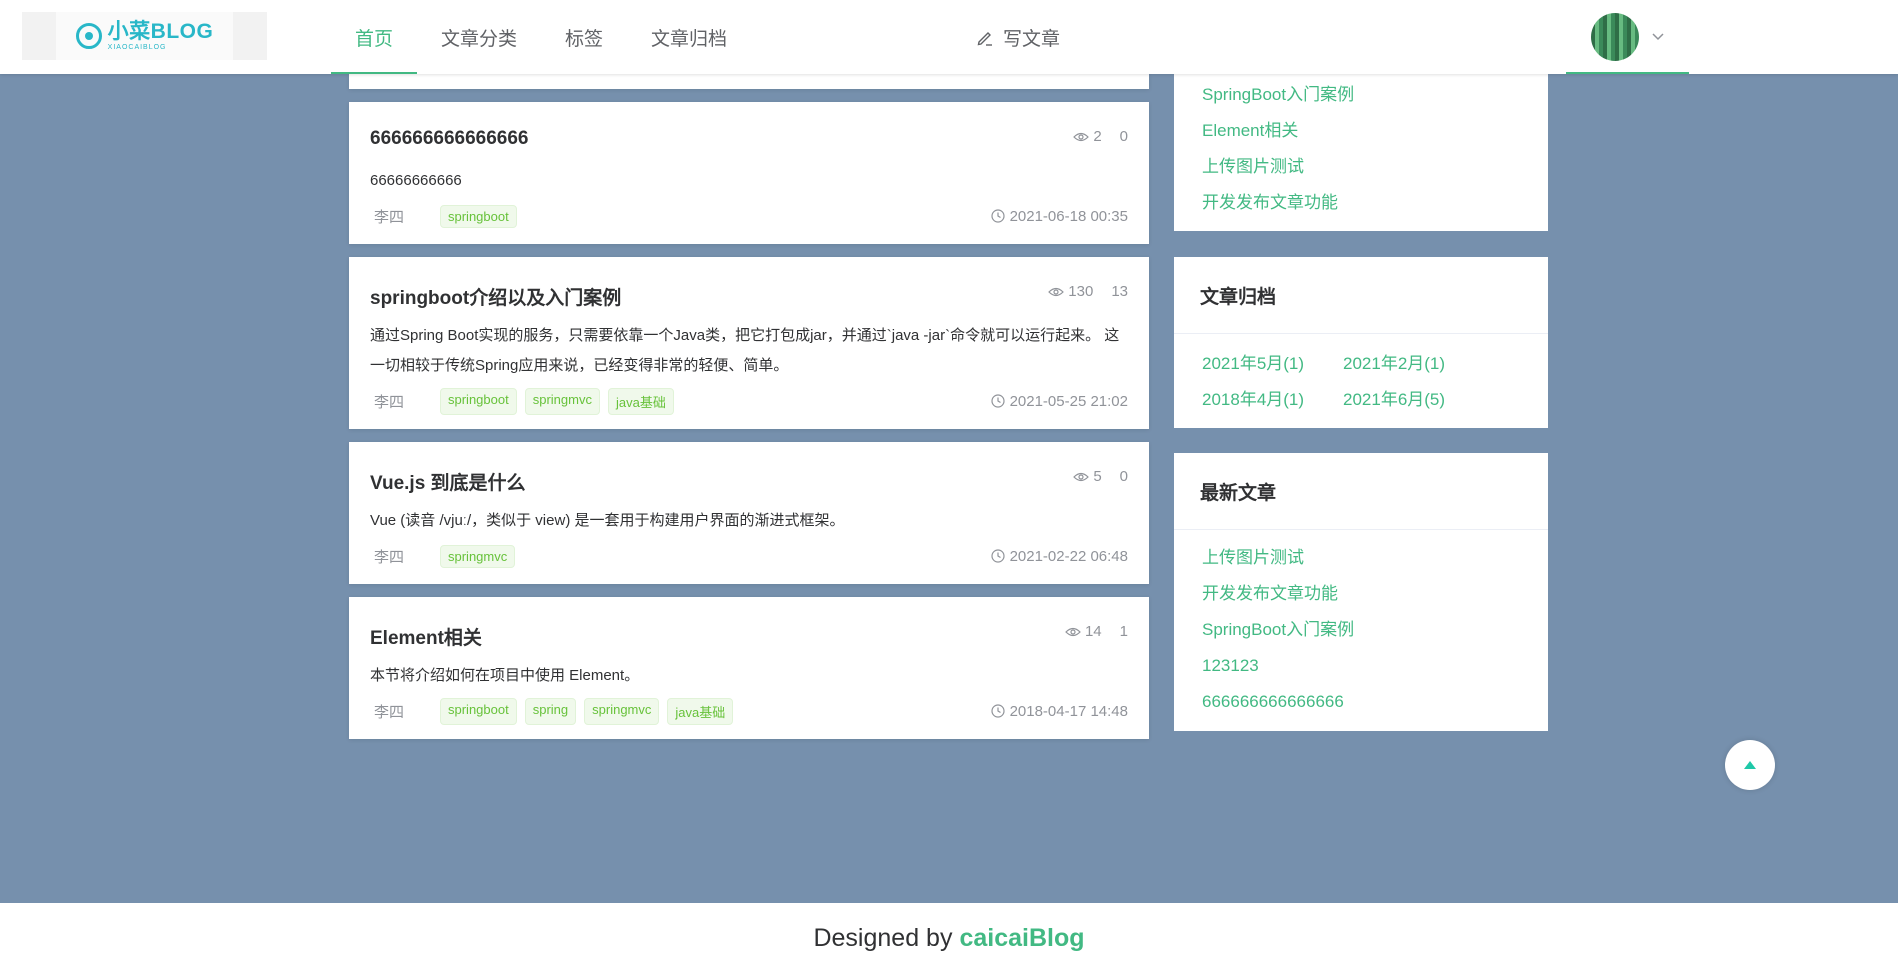 This screenshot has height=974, width=1898. What do you see at coordinates (426, 636) in the screenshot?
I see `article-title: Element相关` at bounding box center [426, 636].